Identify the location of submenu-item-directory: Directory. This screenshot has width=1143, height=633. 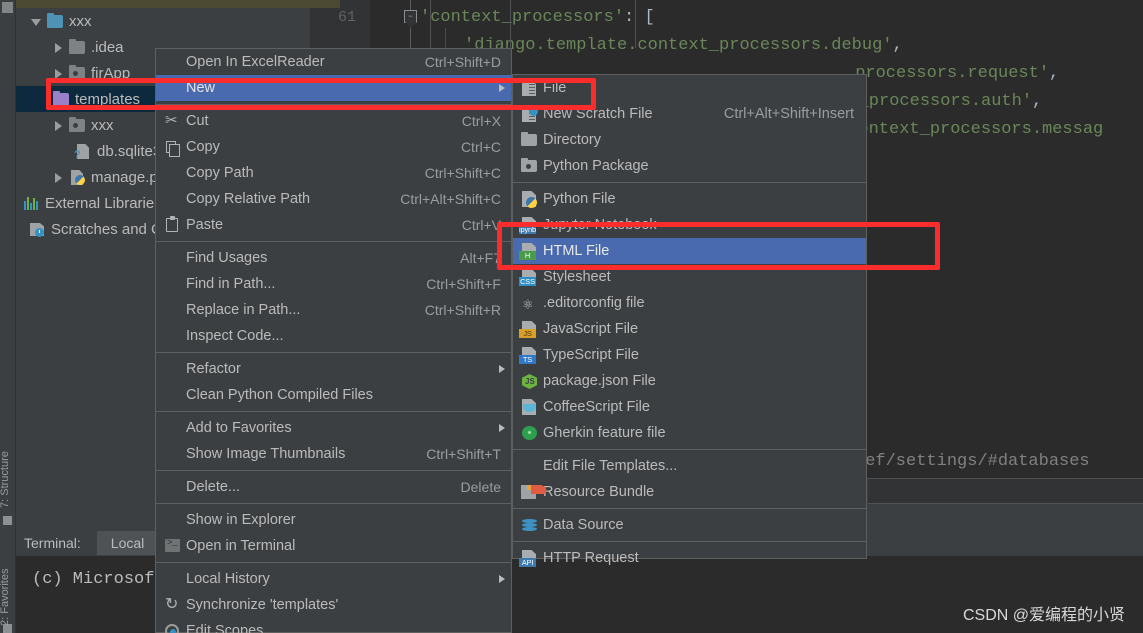
(689, 140).